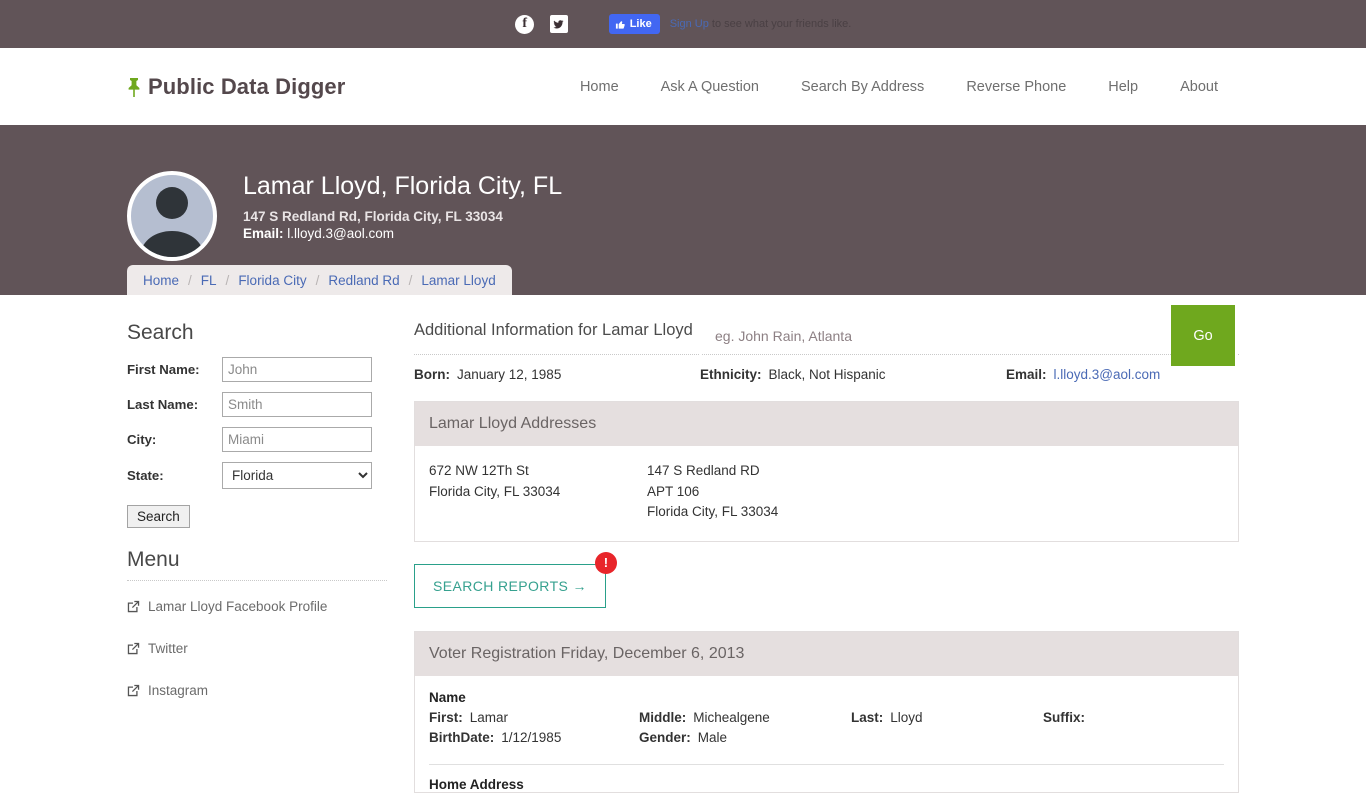 Image resolution: width=1366 pixels, height=811 pixels. What do you see at coordinates (1123, 87) in the screenshot?
I see `nav-item-help: Help` at bounding box center [1123, 87].